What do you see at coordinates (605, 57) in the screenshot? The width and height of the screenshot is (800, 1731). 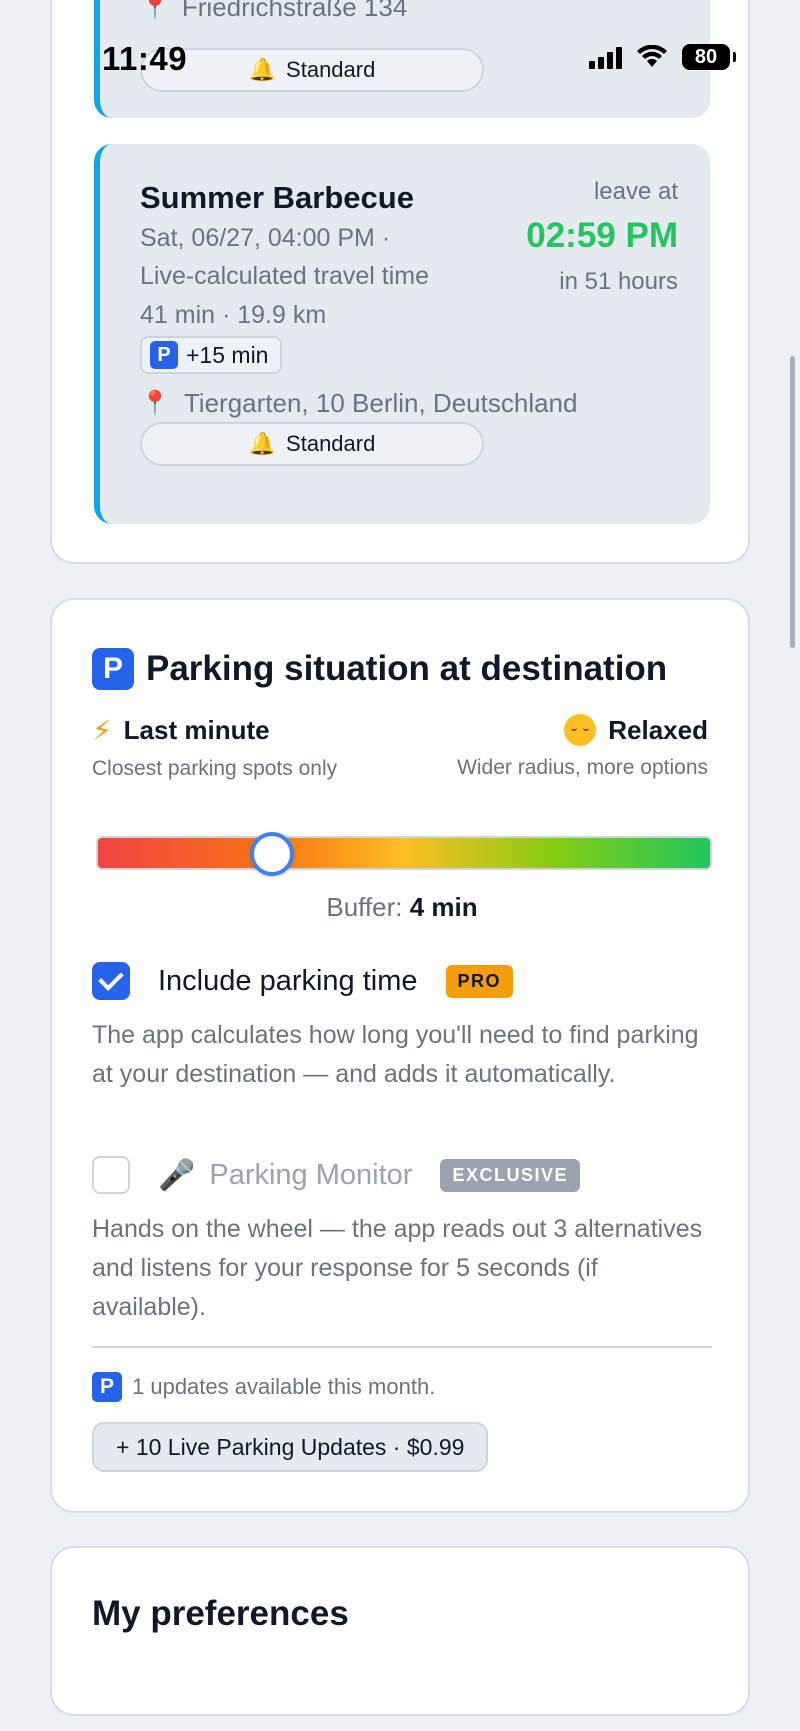 I see `cellular-signal-icon` at bounding box center [605, 57].